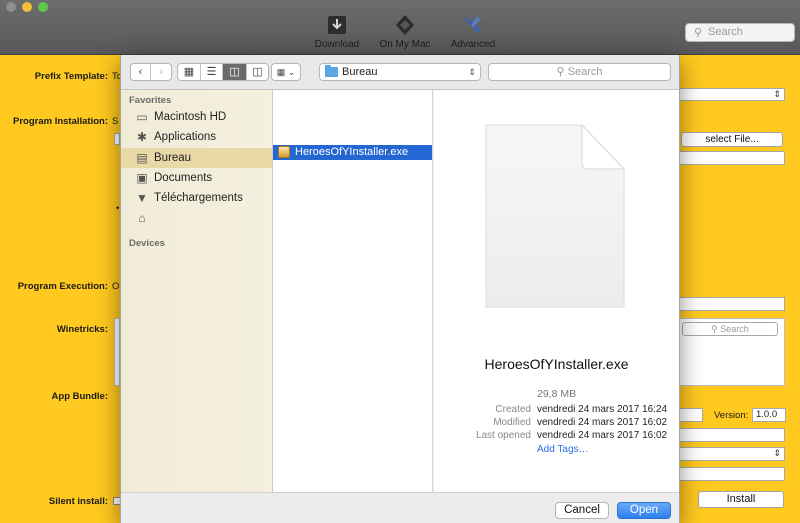 The image size is (800, 523). What do you see at coordinates (732, 435) in the screenshot?
I see `app-bundle-path-field` at bounding box center [732, 435].